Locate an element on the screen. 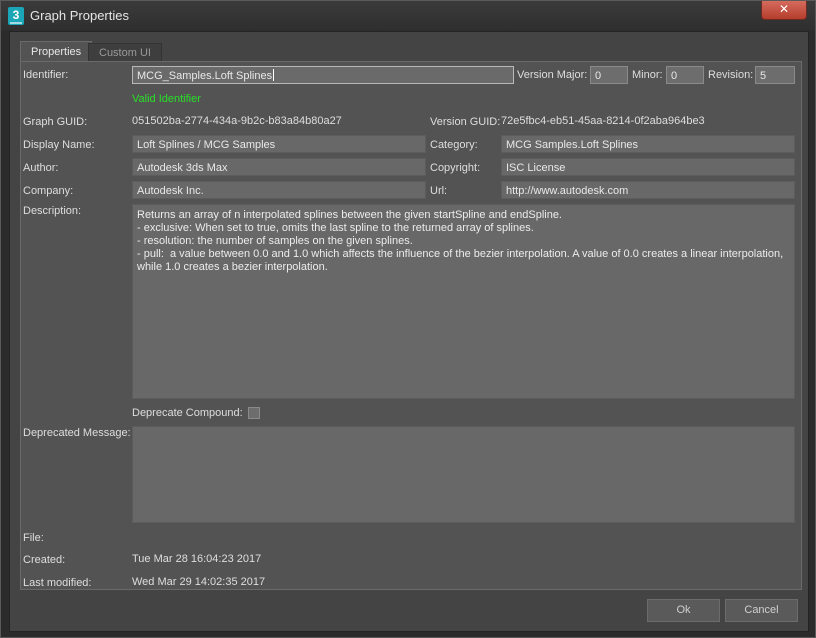 This screenshot has width=816, height=638. version-major-input: 0 is located at coordinates (609, 75).